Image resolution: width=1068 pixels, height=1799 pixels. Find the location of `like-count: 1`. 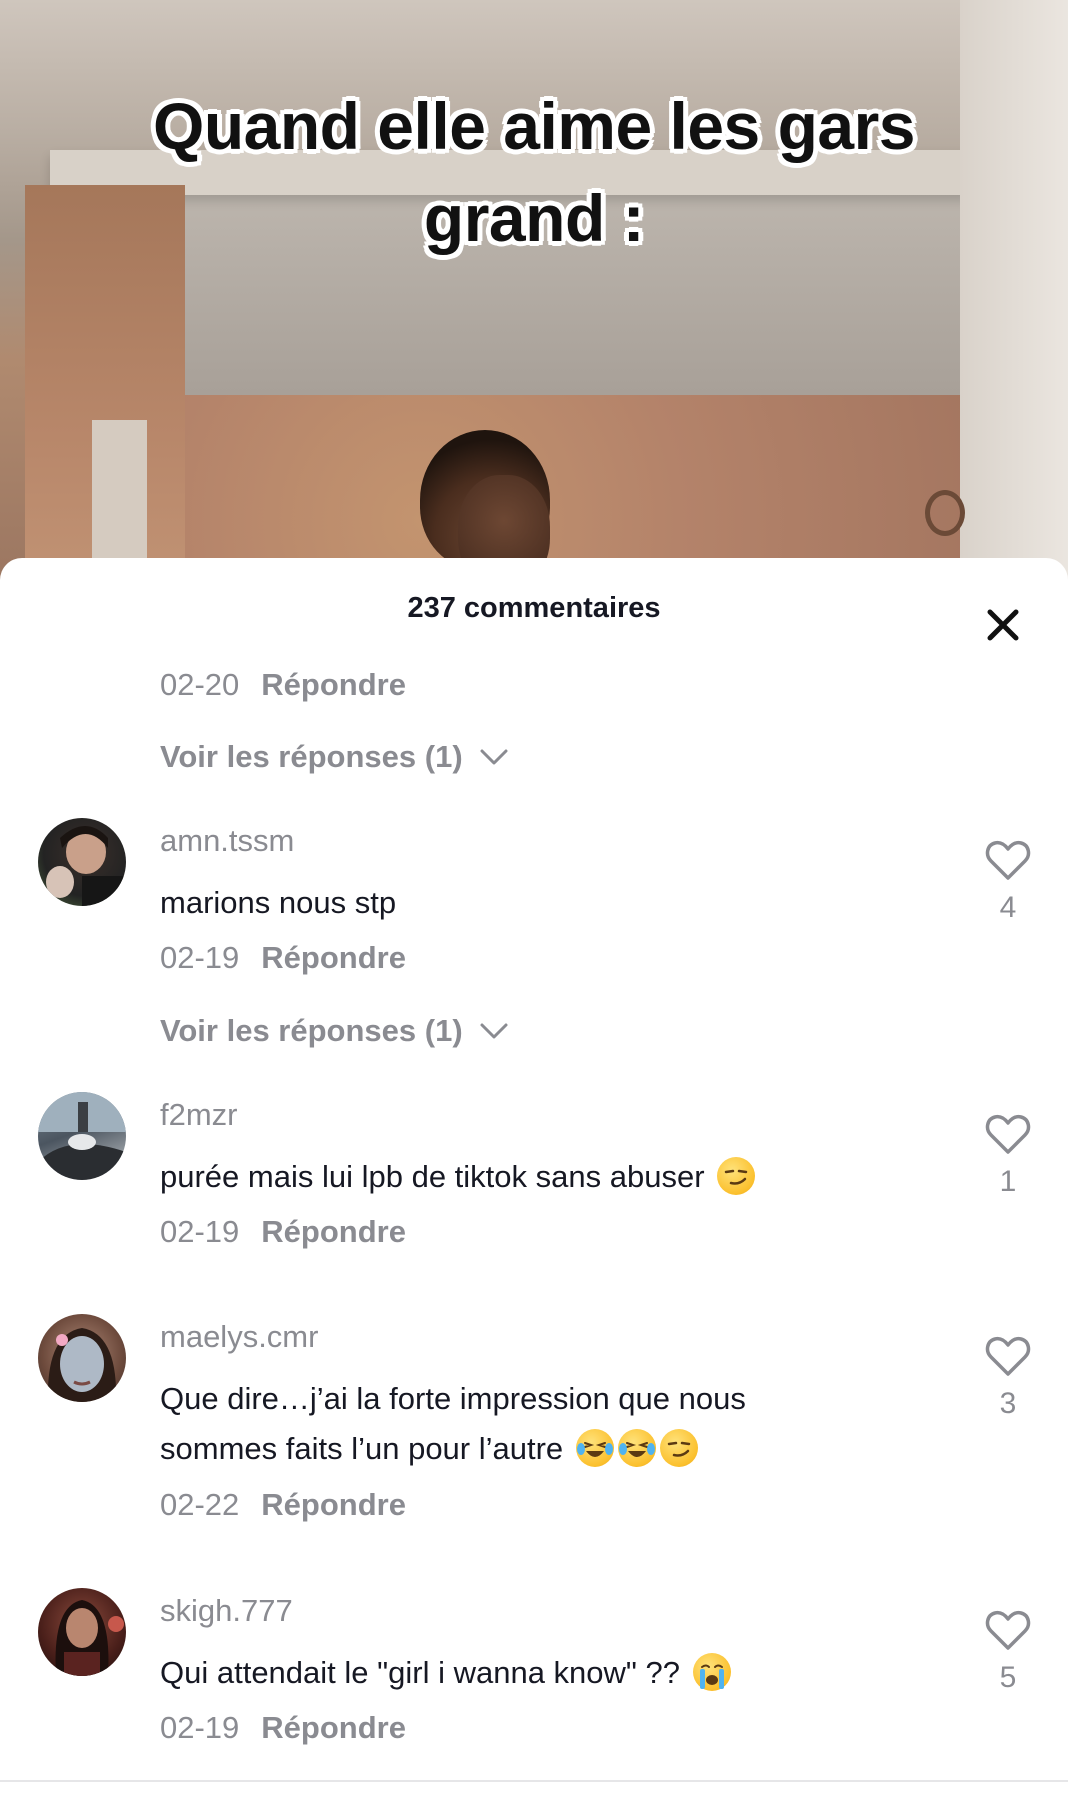

like-count: 1 is located at coordinates (1008, 1181).